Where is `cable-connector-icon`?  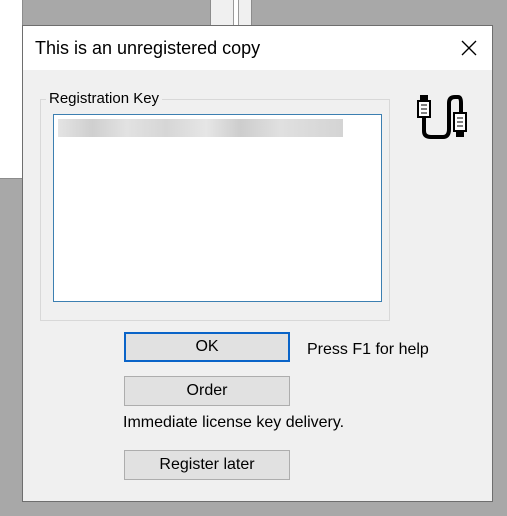 cable-connector-icon is located at coordinates (442, 117).